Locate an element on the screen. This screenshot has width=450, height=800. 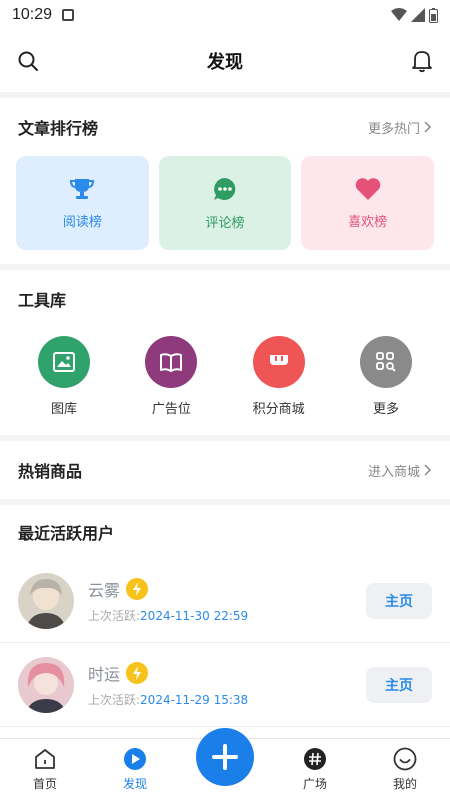
search-icon is located at coordinates (28, 61).